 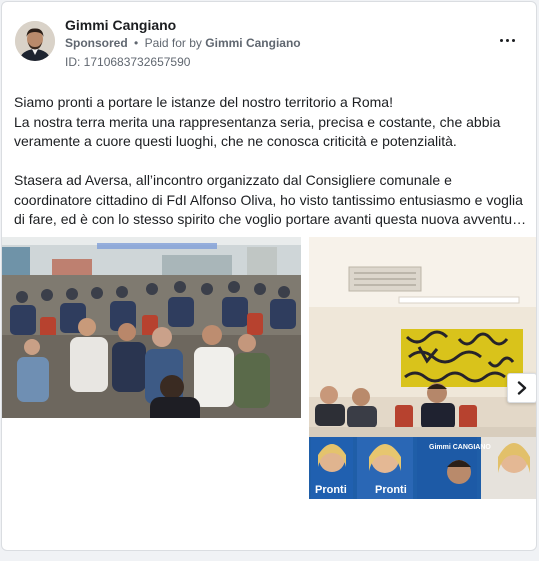 What do you see at coordinates (128, 62) in the screenshot?
I see `ad-id: ID: 1710683732657590` at bounding box center [128, 62].